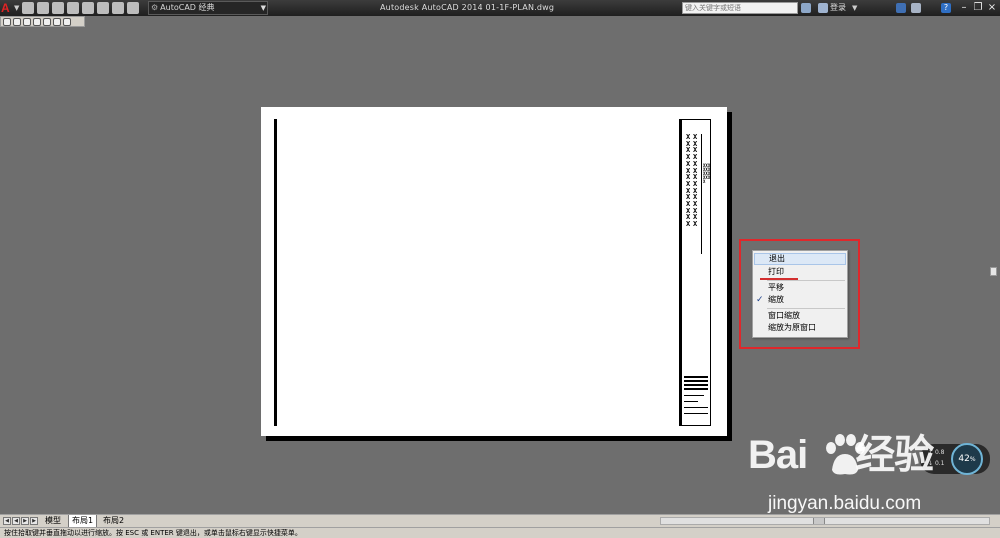  What do you see at coordinates (845, 503) in the screenshot?
I see `watermark-url: jingyan.baidu.com` at bounding box center [845, 503].